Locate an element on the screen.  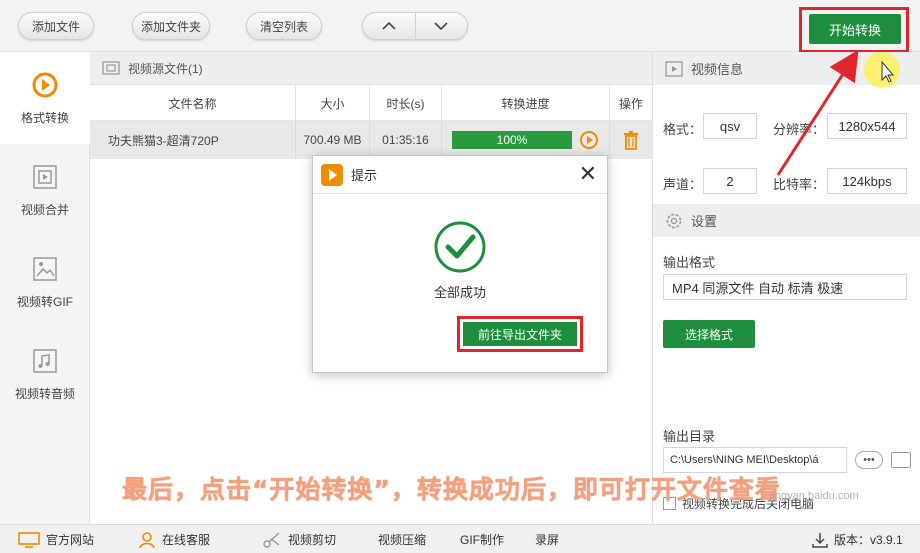
music-note-icon is located at coordinates (45, 360).